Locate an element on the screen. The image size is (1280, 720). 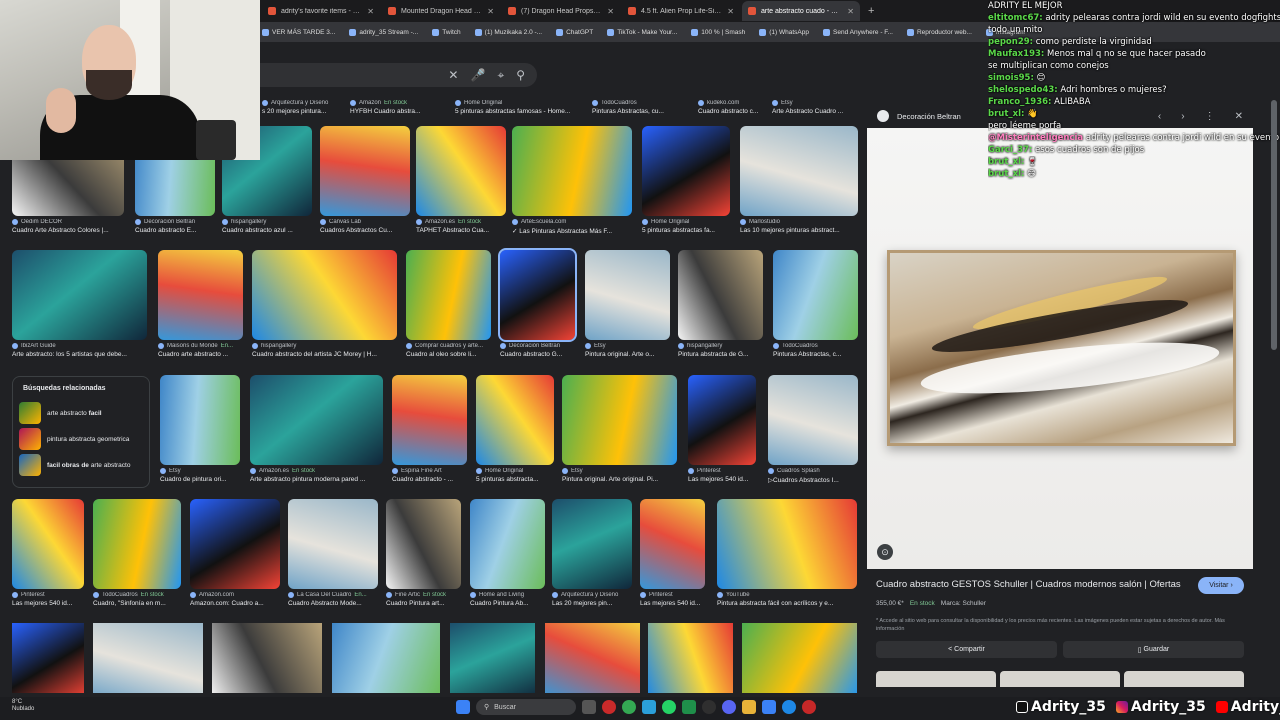
weather-widget: 8°C Nublado is located at coordinates (23, 706).